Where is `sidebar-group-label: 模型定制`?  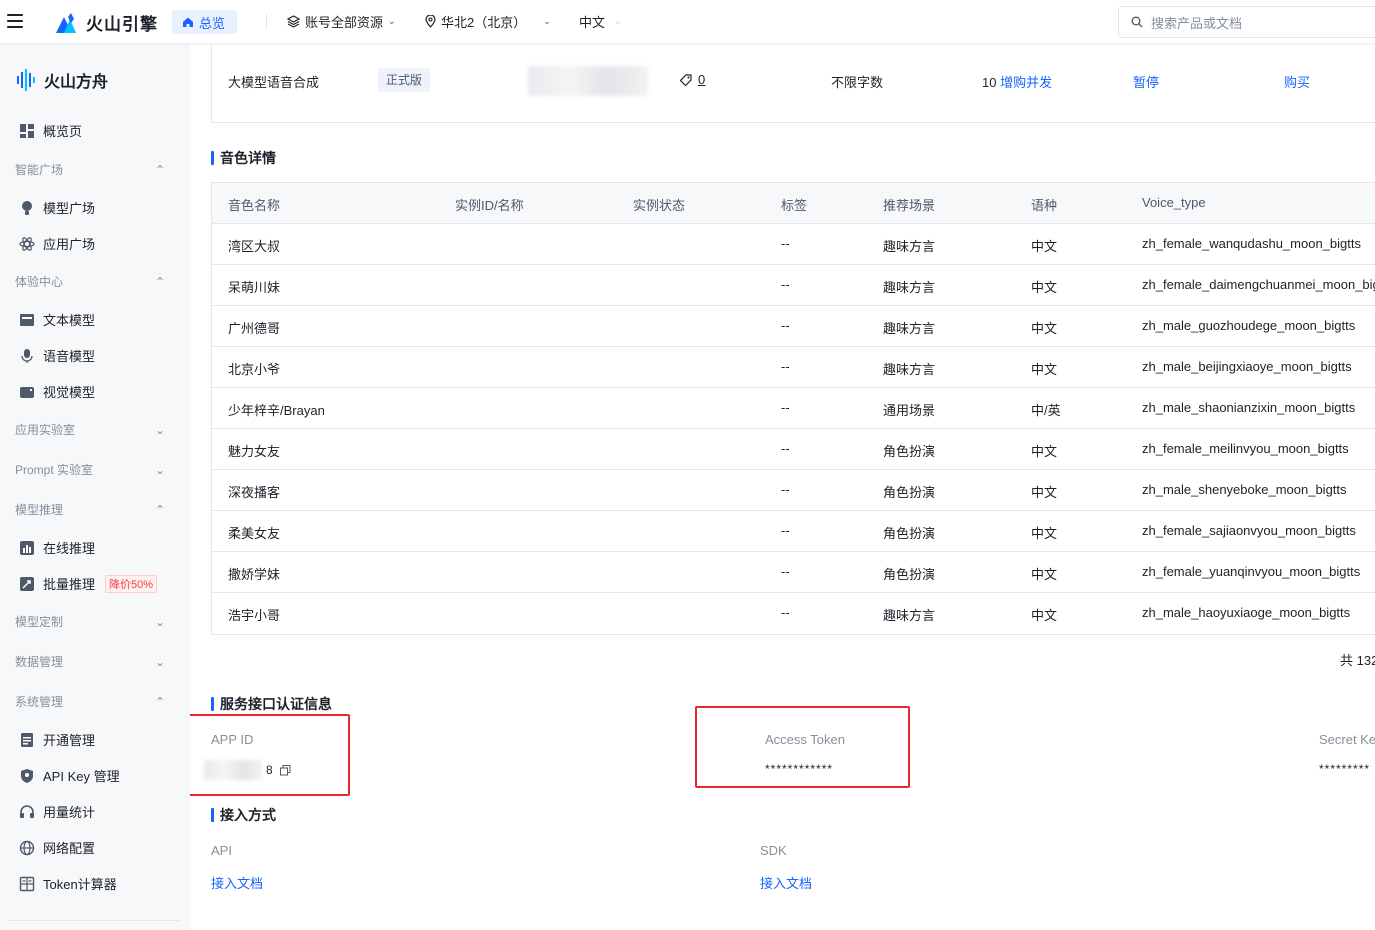
sidebar-group-label: 模型定制 is located at coordinates (39, 622).